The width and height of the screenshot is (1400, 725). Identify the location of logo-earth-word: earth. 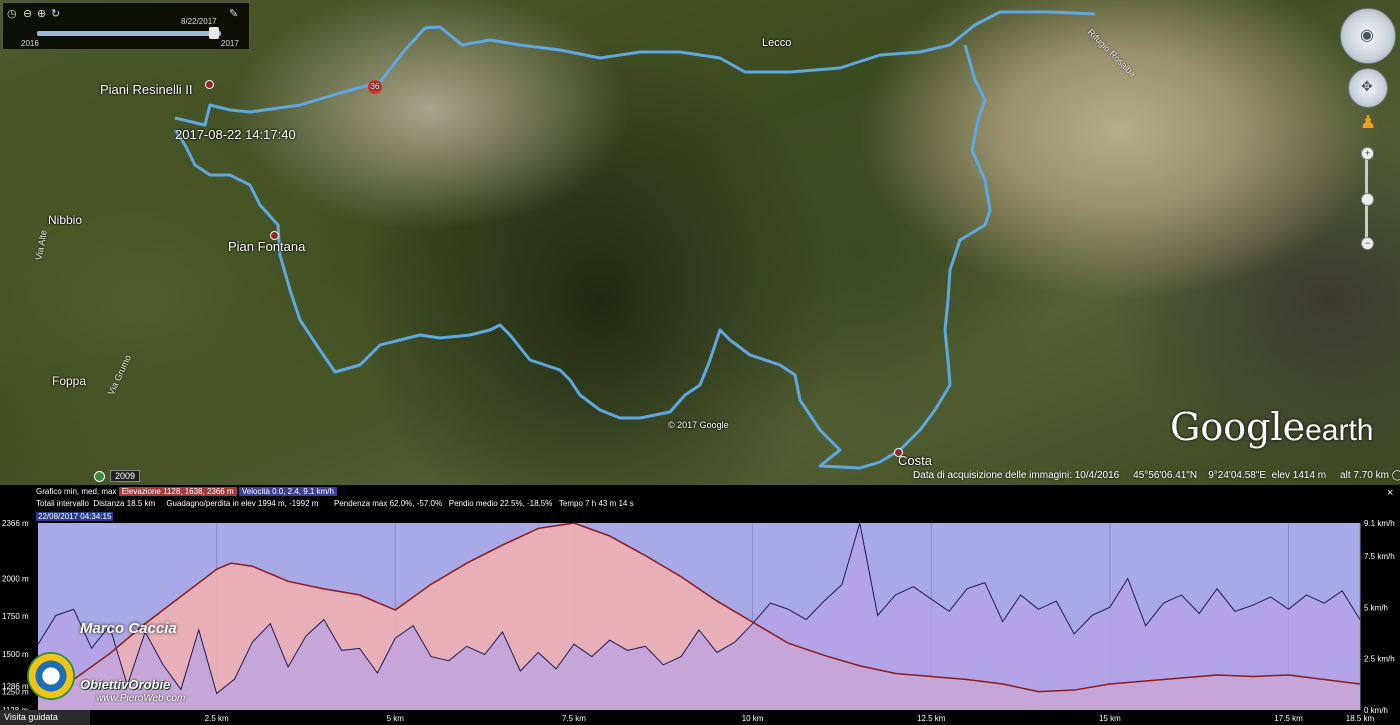
(1339, 430).